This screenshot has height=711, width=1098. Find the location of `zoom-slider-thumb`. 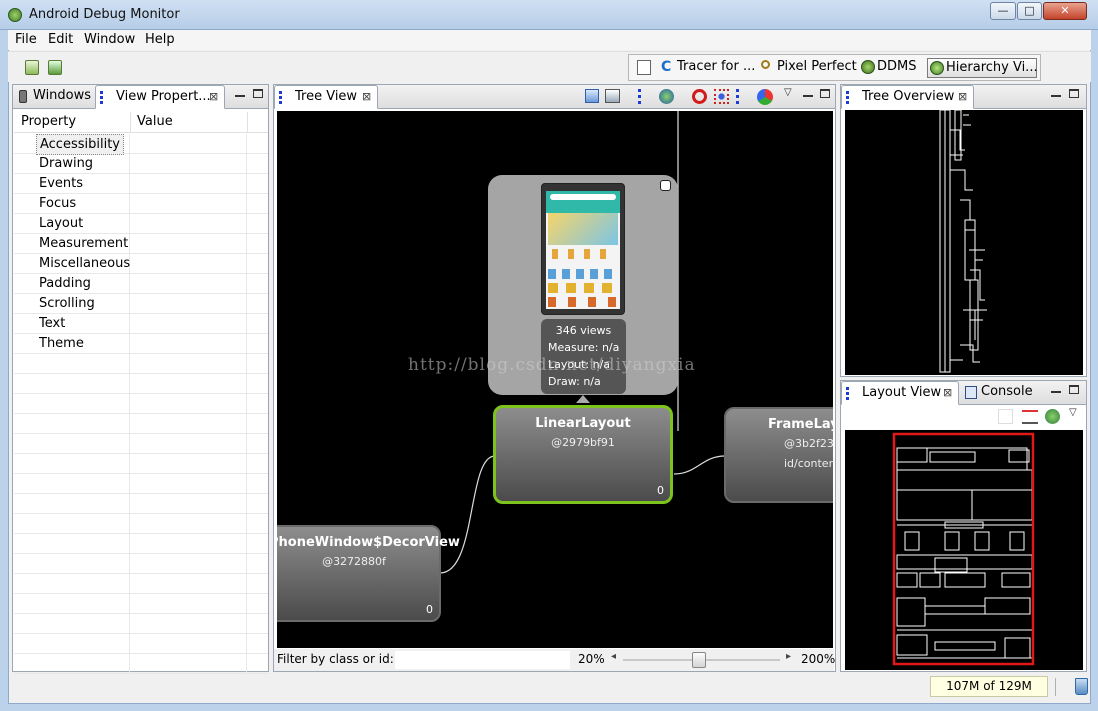

zoom-slider-thumb is located at coordinates (698, 660).